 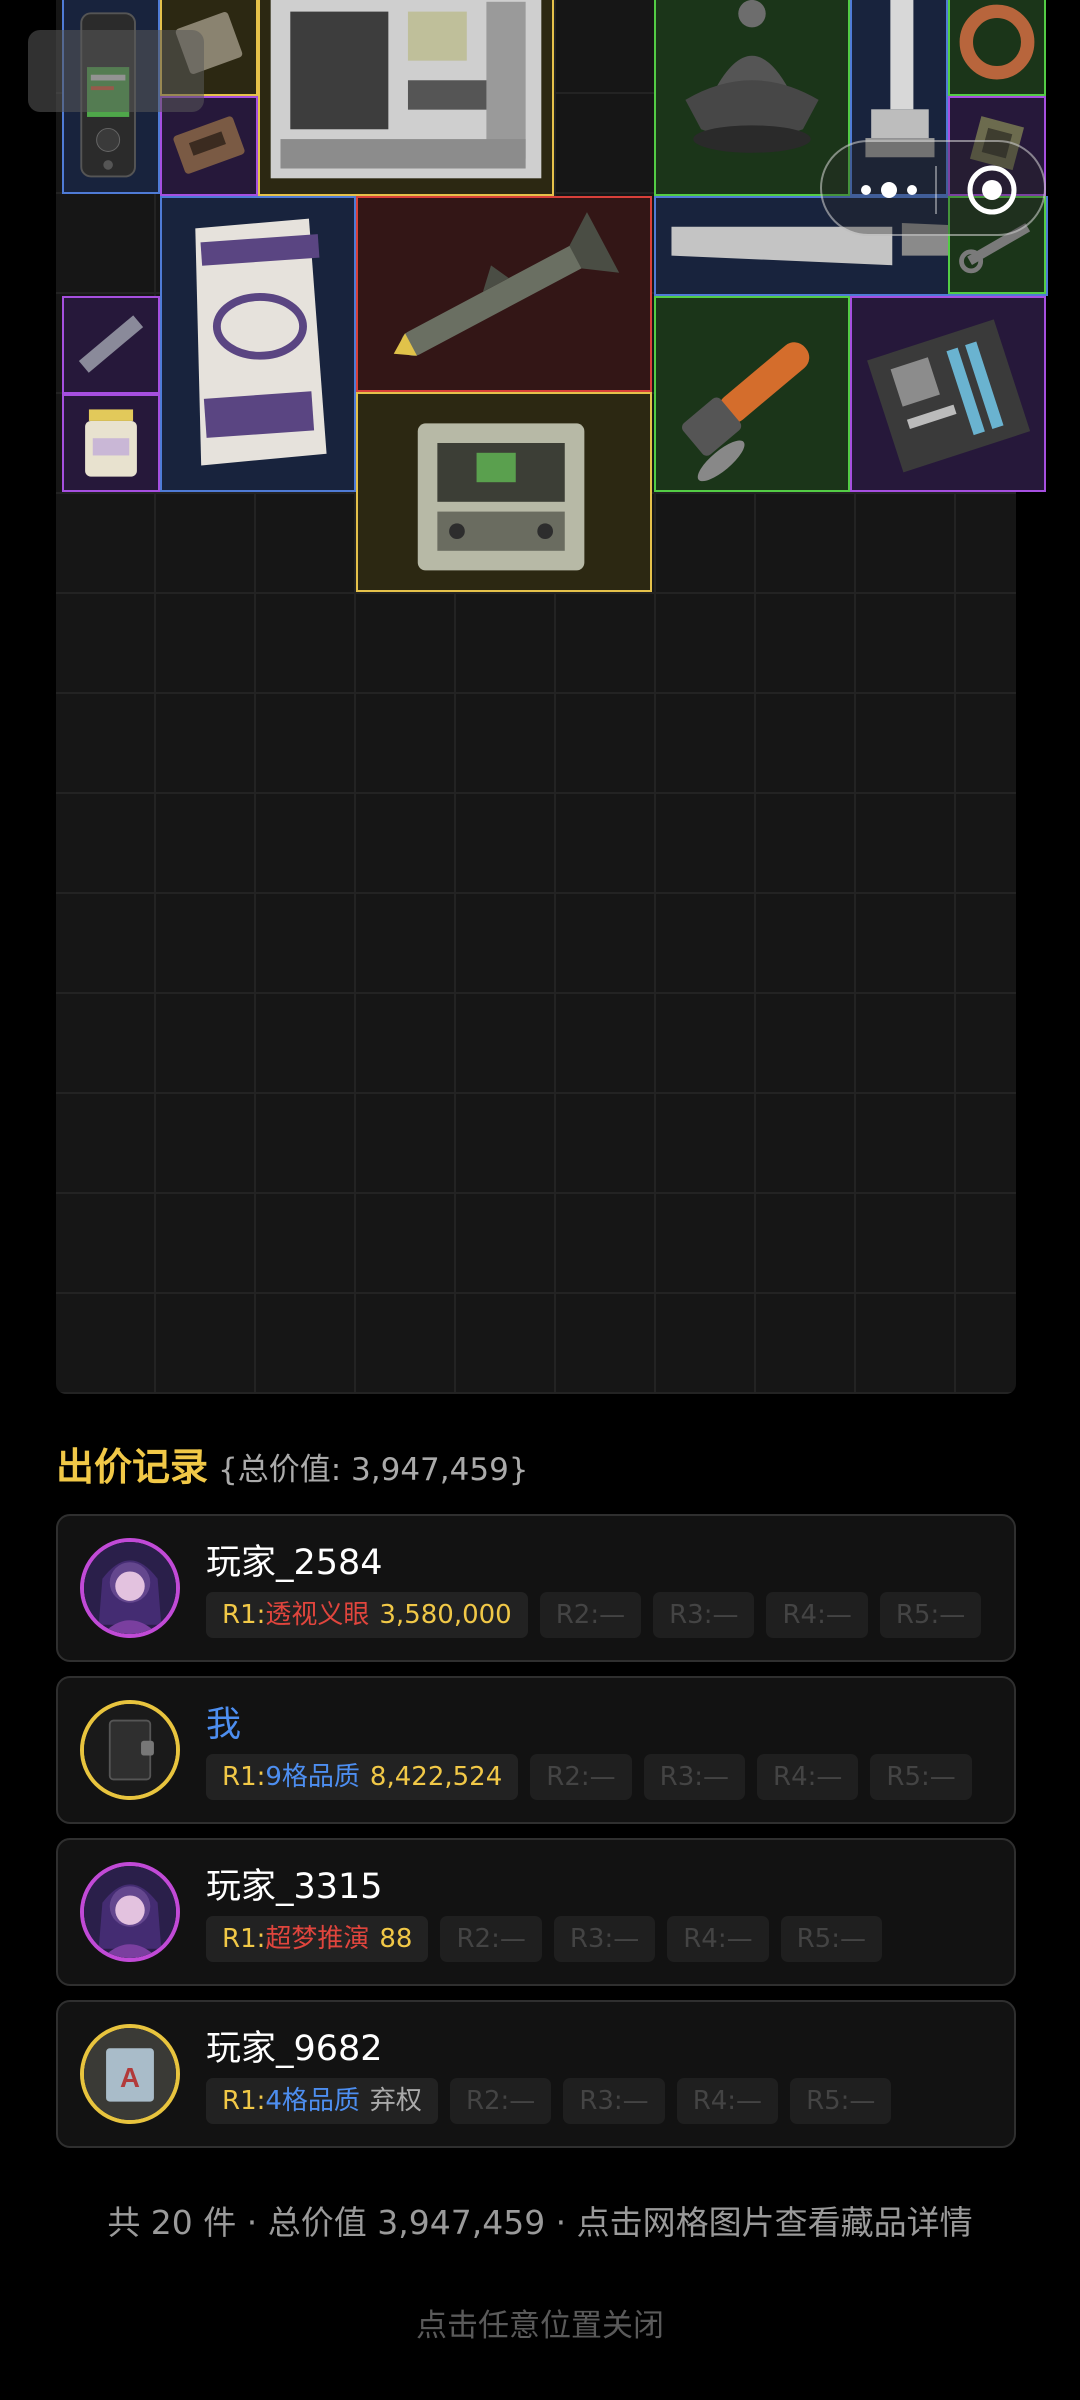 I want to click on bid-rounds: R1:9格品质 8,422,524 R2:— R3:— R4:— R5:—, so click(x=589, y=1777).